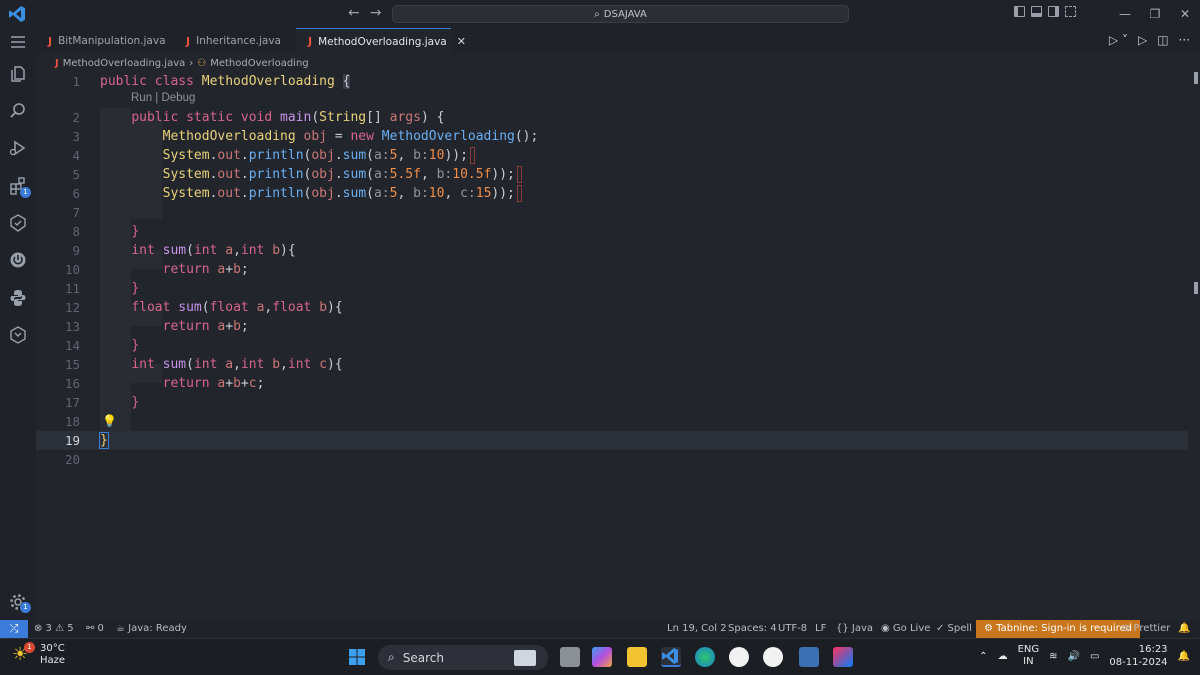 The image size is (1200, 675). Describe the element at coordinates (76, 174) in the screenshot. I see `line-number: 5` at that location.